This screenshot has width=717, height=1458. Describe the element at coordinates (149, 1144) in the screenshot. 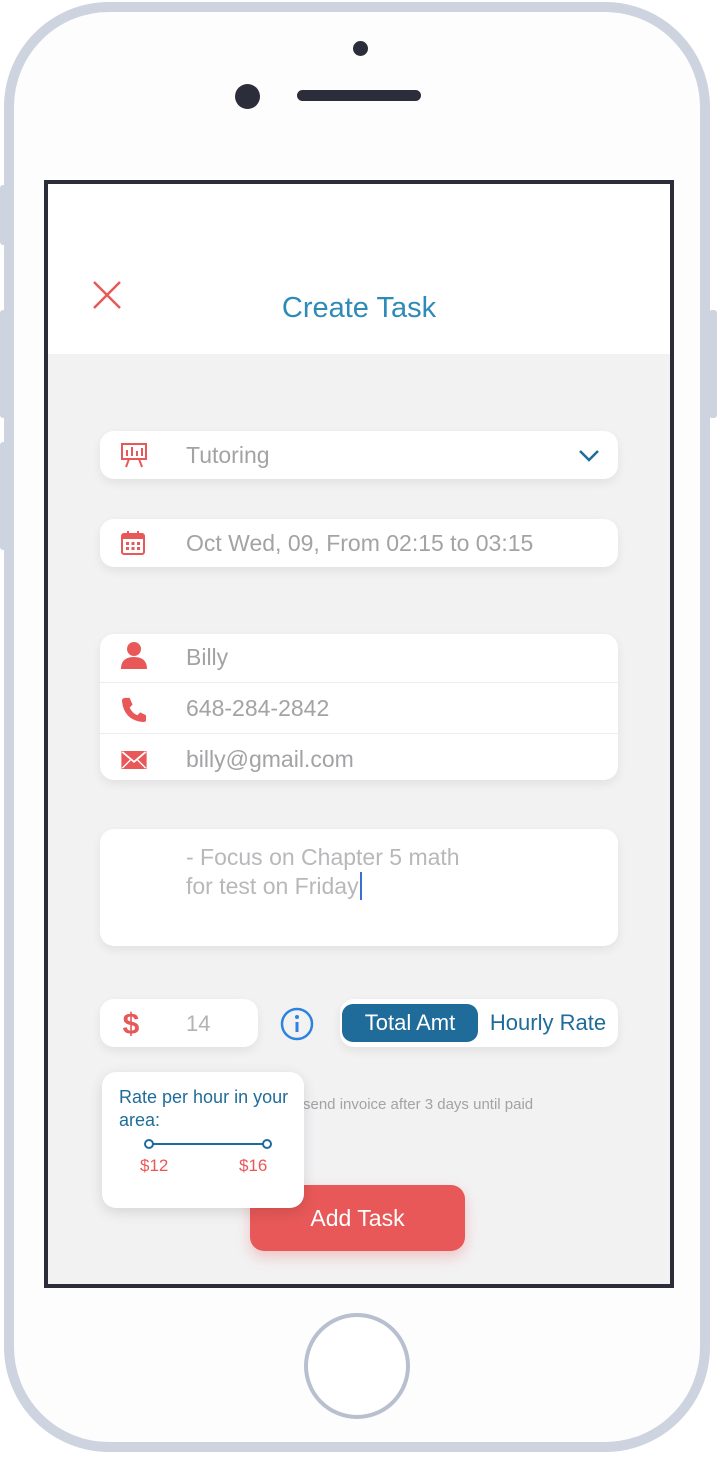

I see `rate-range-min-dot` at that location.